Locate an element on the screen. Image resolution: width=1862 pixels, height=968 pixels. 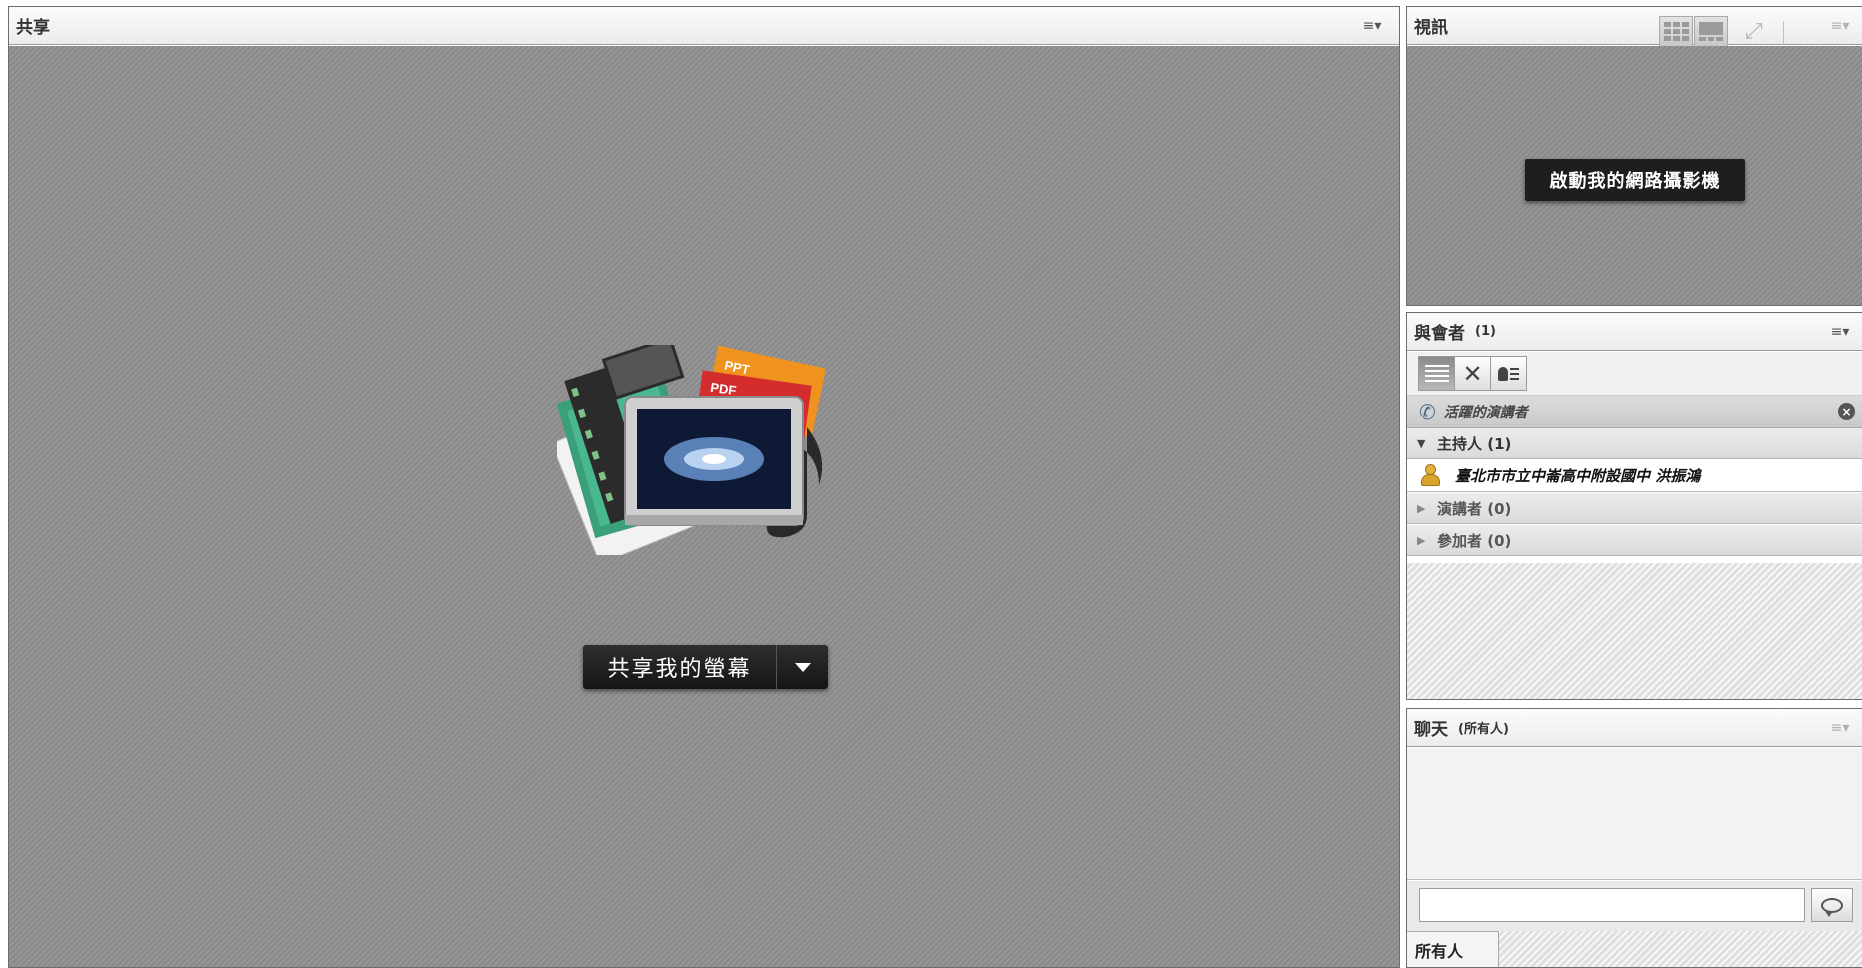
chat-pod-title: 聊天 is located at coordinates (1431, 730).